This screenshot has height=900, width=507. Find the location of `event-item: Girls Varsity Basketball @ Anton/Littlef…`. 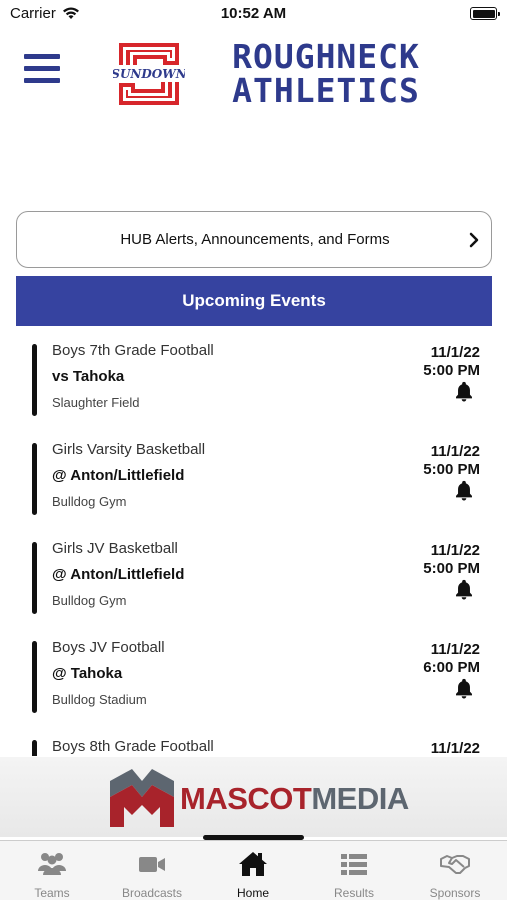

event-item: Girls Varsity Basketball @ Anton/Littlef… is located at coordinates (253, 484).